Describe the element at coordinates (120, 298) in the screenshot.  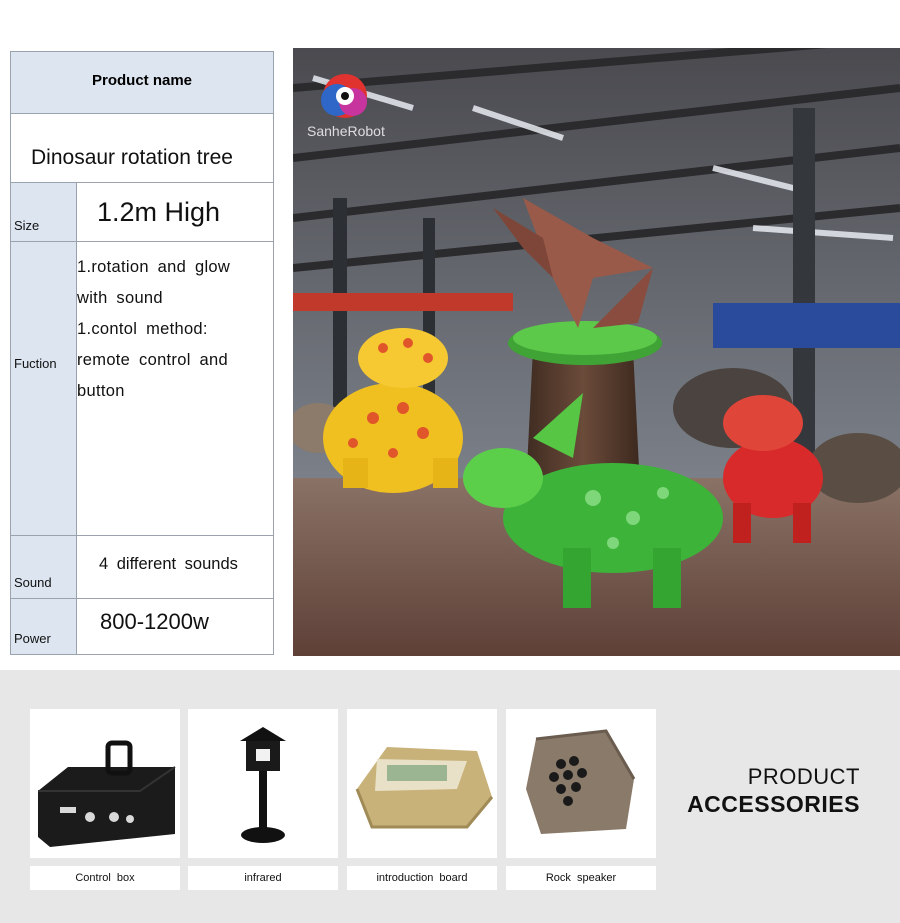
I see `function-line: with sound` at that location.